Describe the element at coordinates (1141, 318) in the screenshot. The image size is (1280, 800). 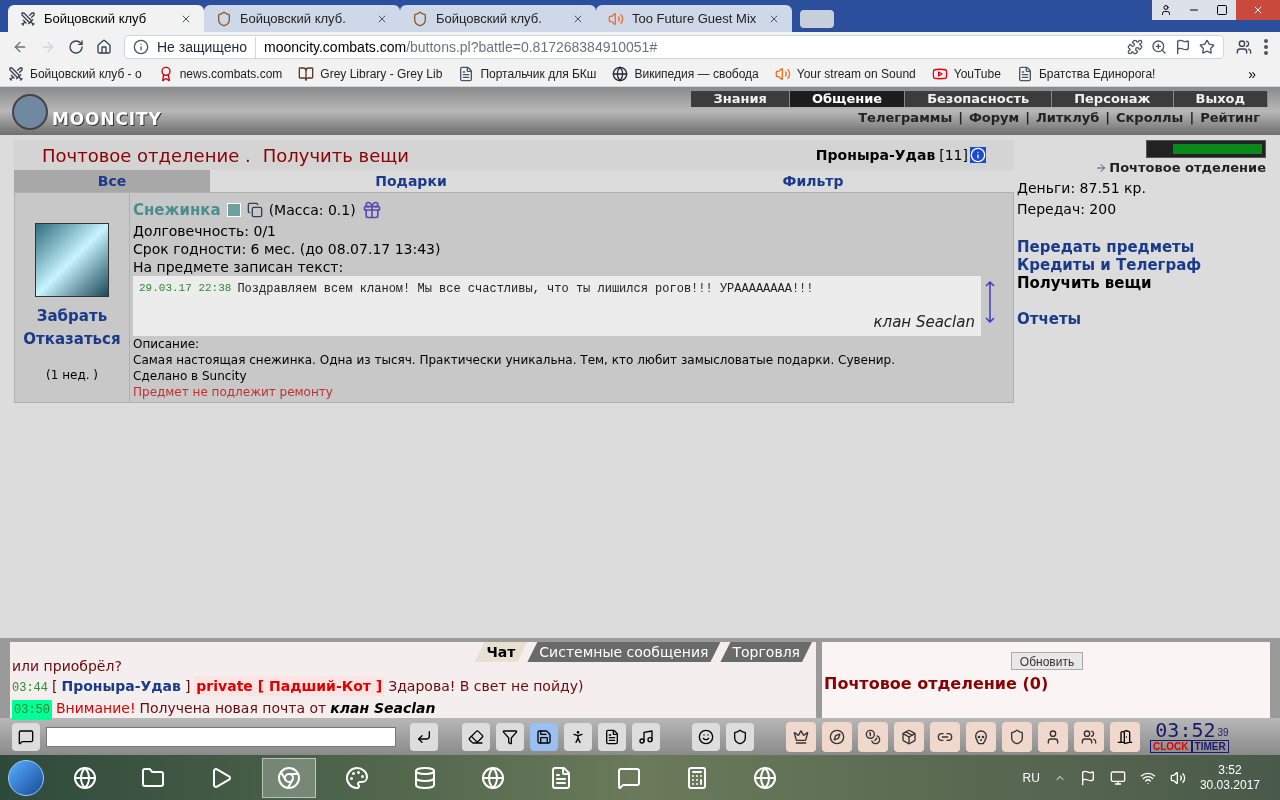
I see `sidebar-link: Отчеты` at that location.